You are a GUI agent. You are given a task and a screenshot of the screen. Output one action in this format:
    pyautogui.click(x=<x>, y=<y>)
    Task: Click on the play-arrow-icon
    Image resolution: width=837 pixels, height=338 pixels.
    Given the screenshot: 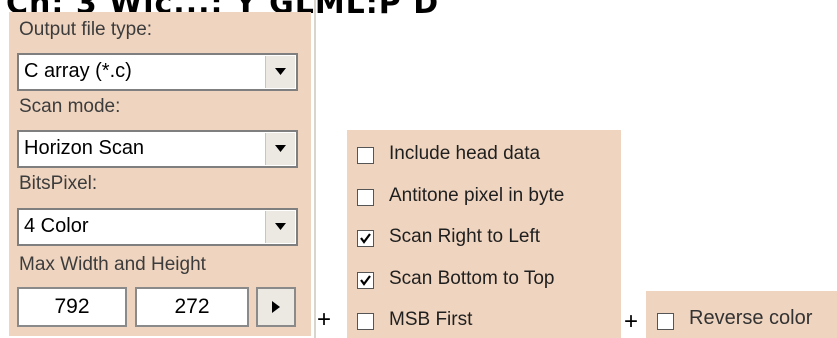 What is the action you would take?
    pyautogui.click(x=276, y=307)
    